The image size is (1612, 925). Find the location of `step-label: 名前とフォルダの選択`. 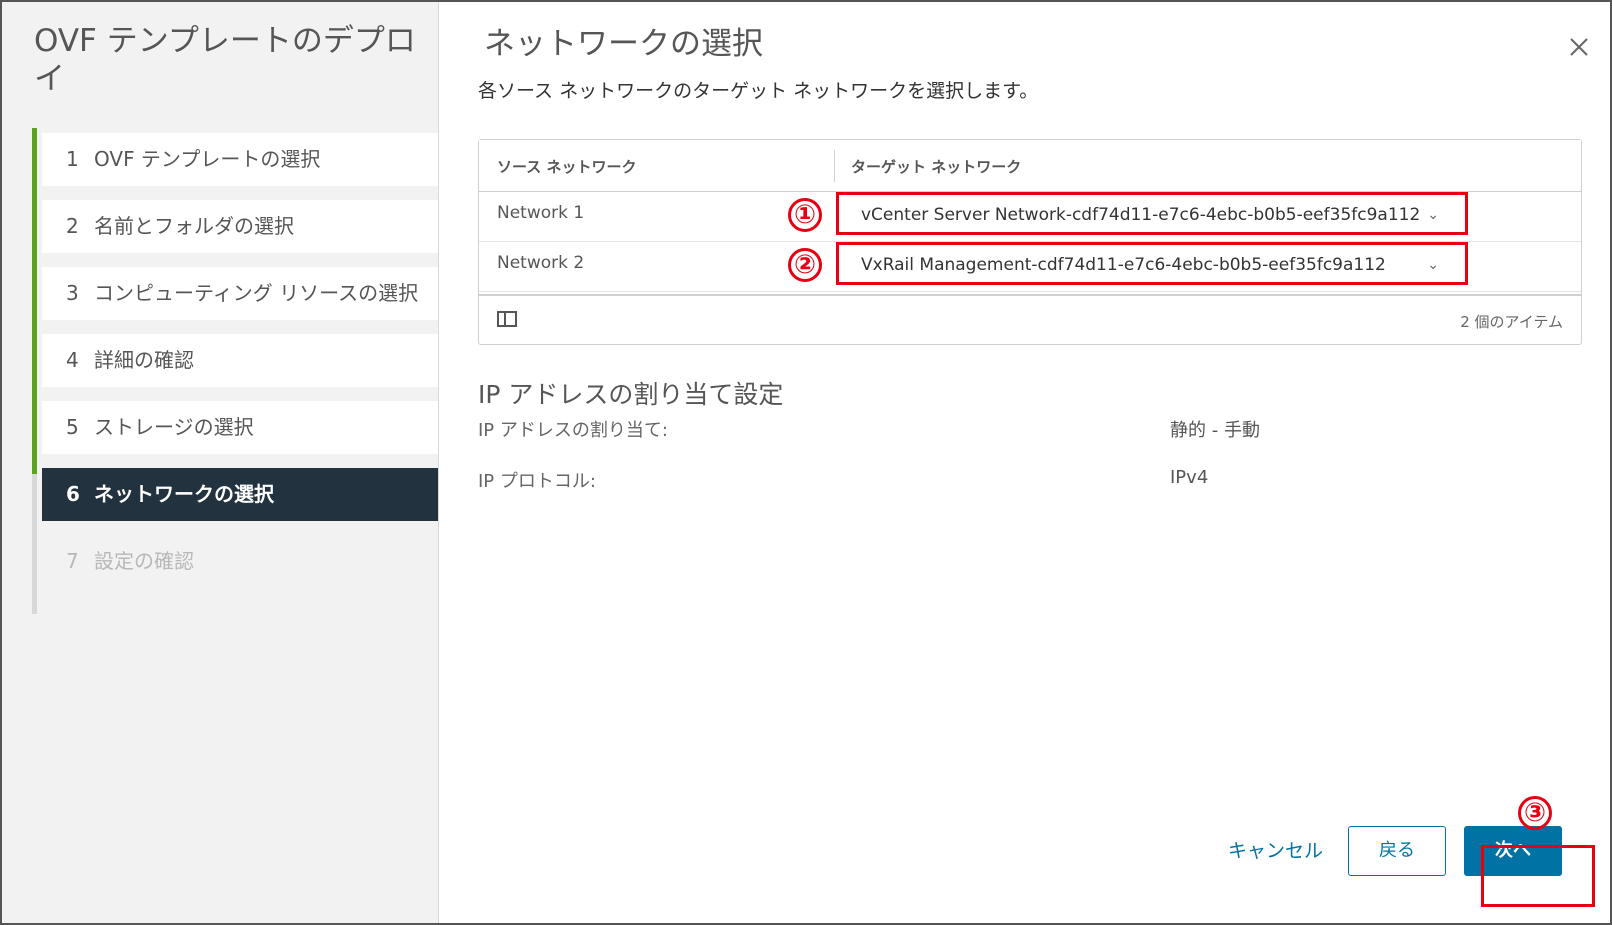

step-label: 名前とフォルダの選択 is located at coordinates (194, 226).